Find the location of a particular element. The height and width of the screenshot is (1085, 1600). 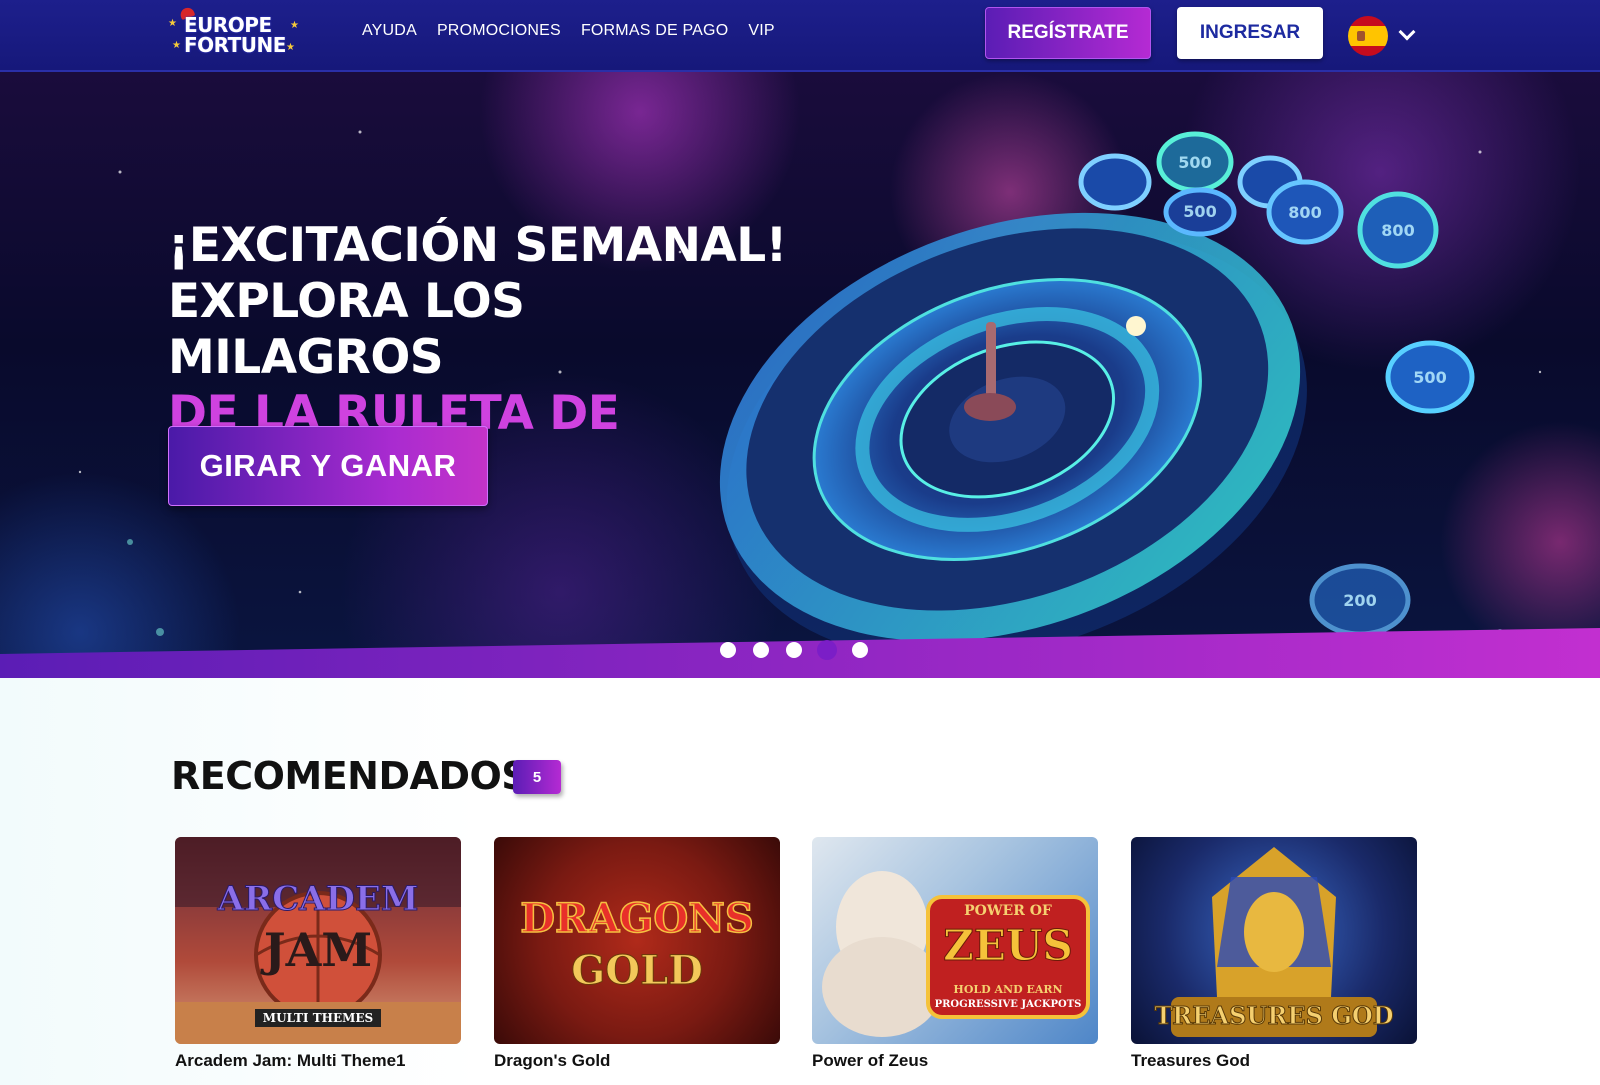

game-card: DRAGONS GOLD Dragon's Gold is located at coordinates (637, 954).